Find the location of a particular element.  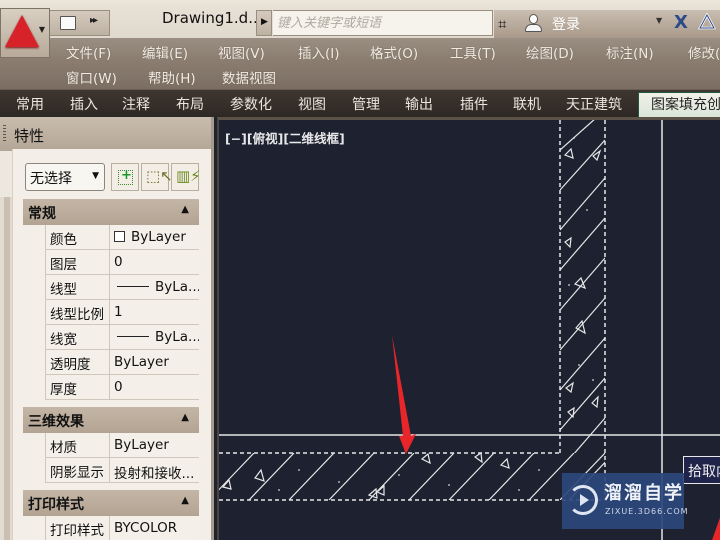

property-row-linetype-scale: 线型比例 1 is located at coordinates (122, 312).